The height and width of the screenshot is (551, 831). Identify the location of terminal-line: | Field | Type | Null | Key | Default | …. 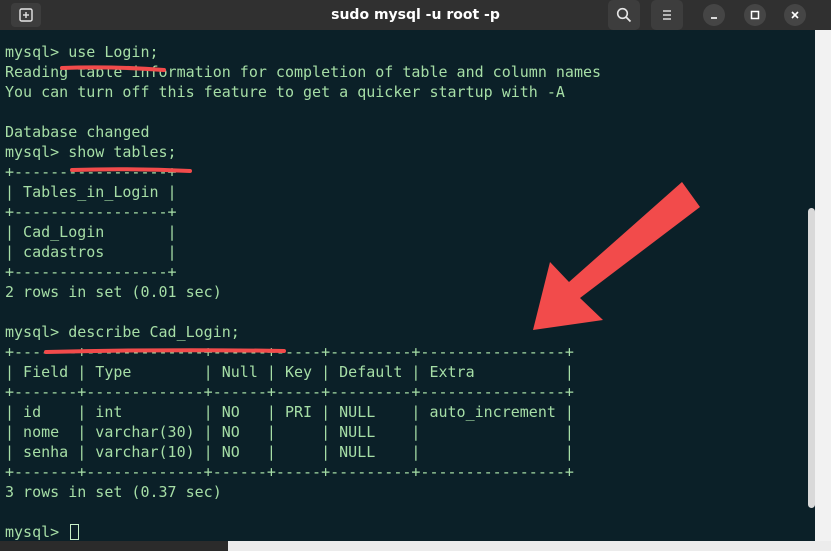
(289, 372).